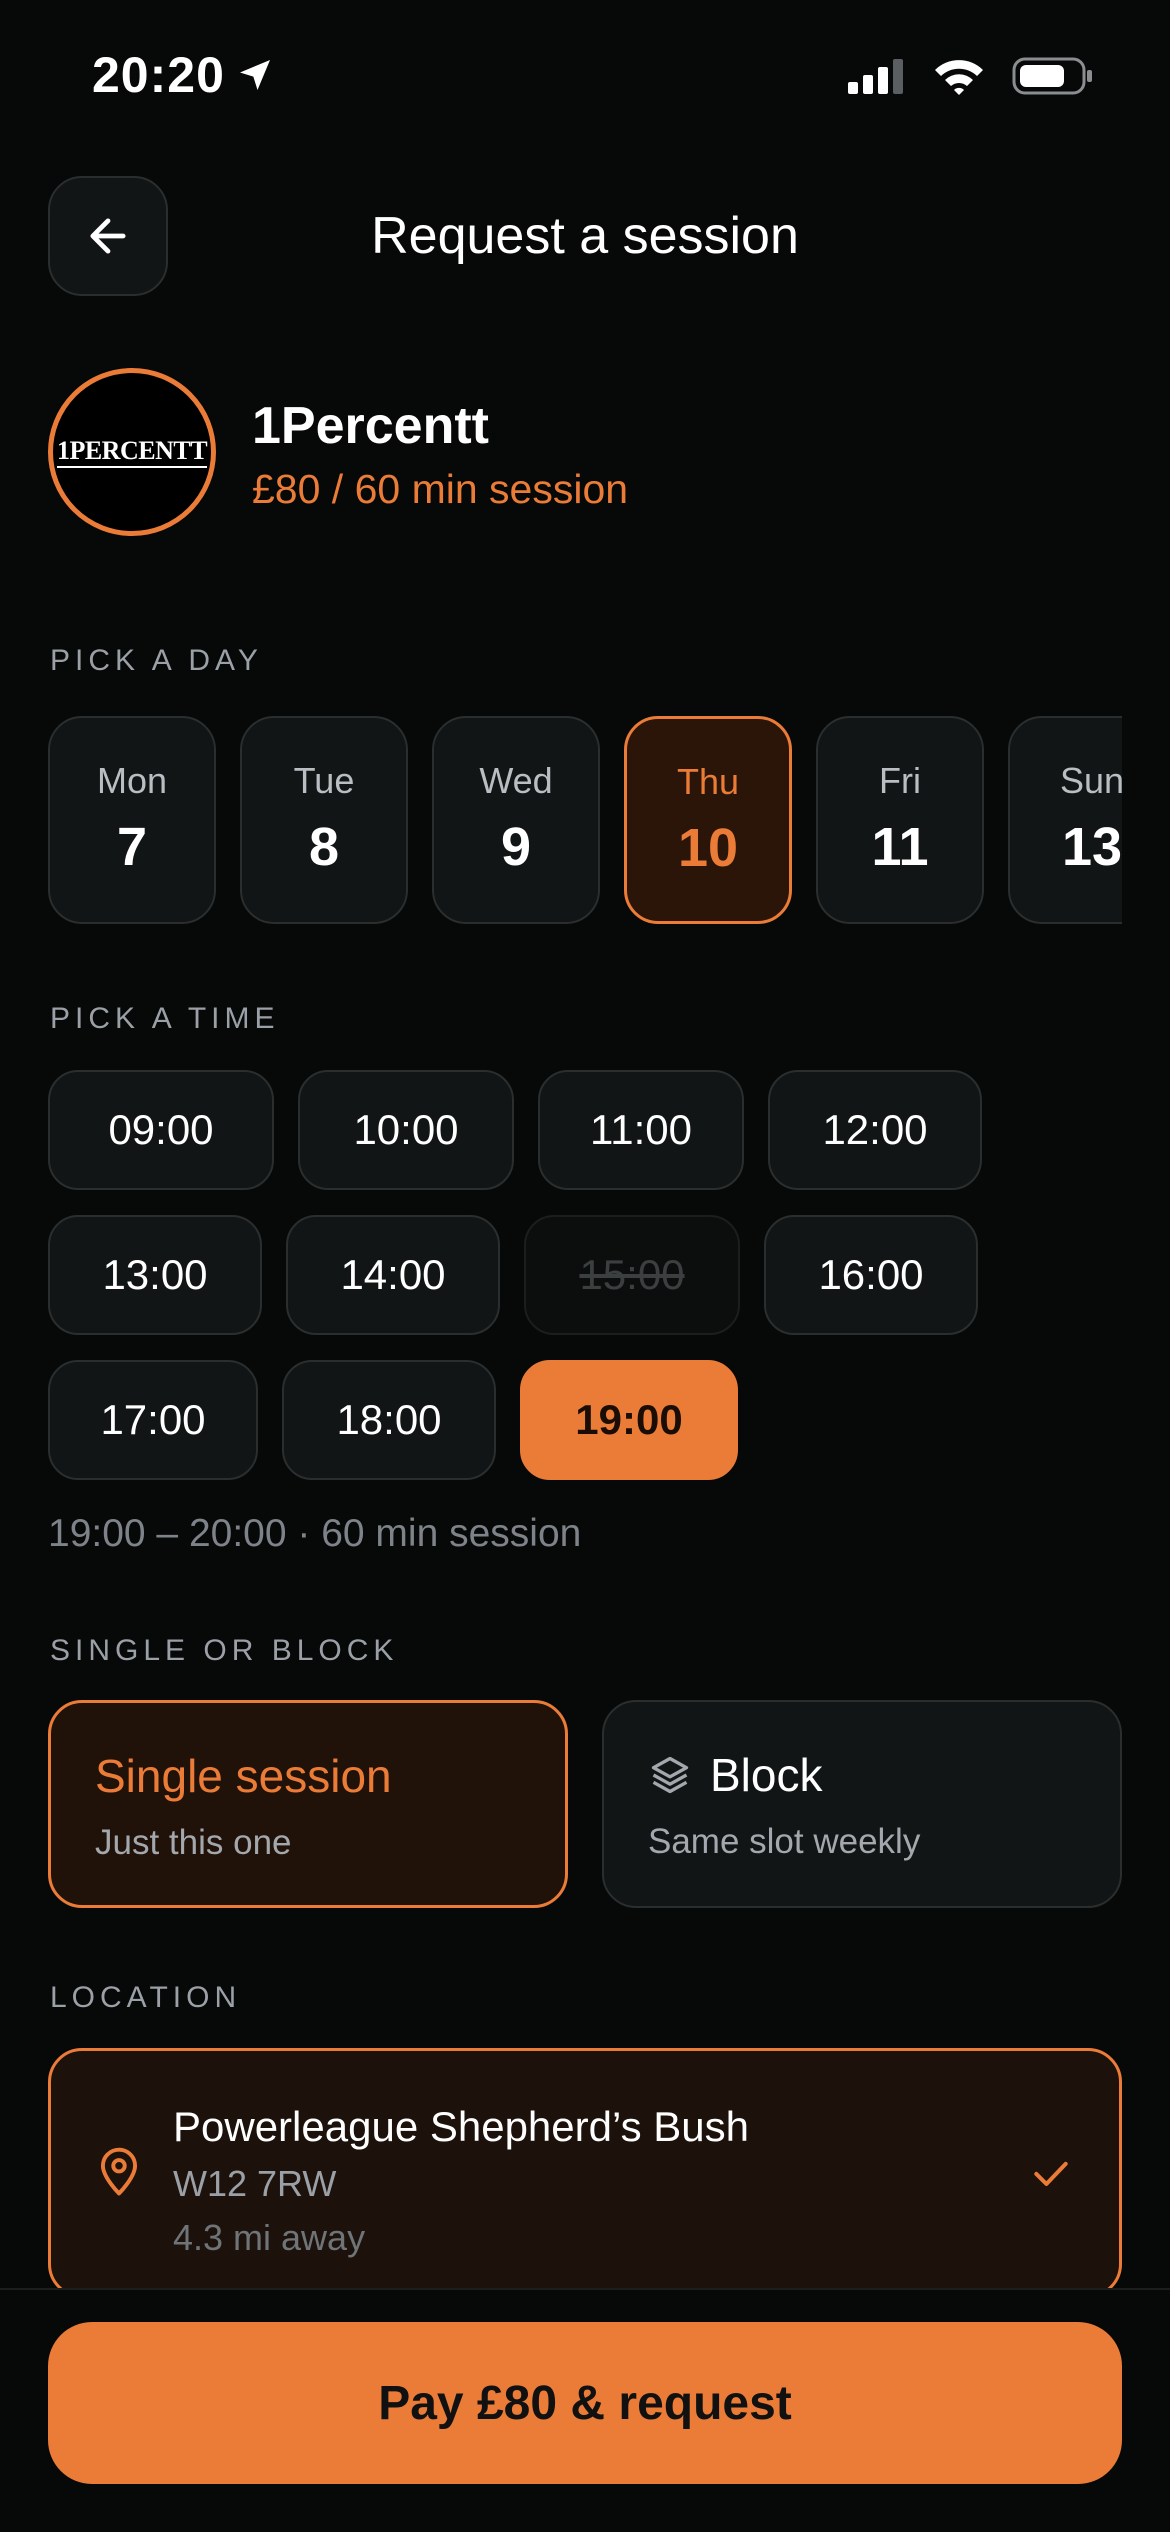  Describe the element at coordinates (119, 2171) in the screenshot. I see `map-pin-icon` at that location.